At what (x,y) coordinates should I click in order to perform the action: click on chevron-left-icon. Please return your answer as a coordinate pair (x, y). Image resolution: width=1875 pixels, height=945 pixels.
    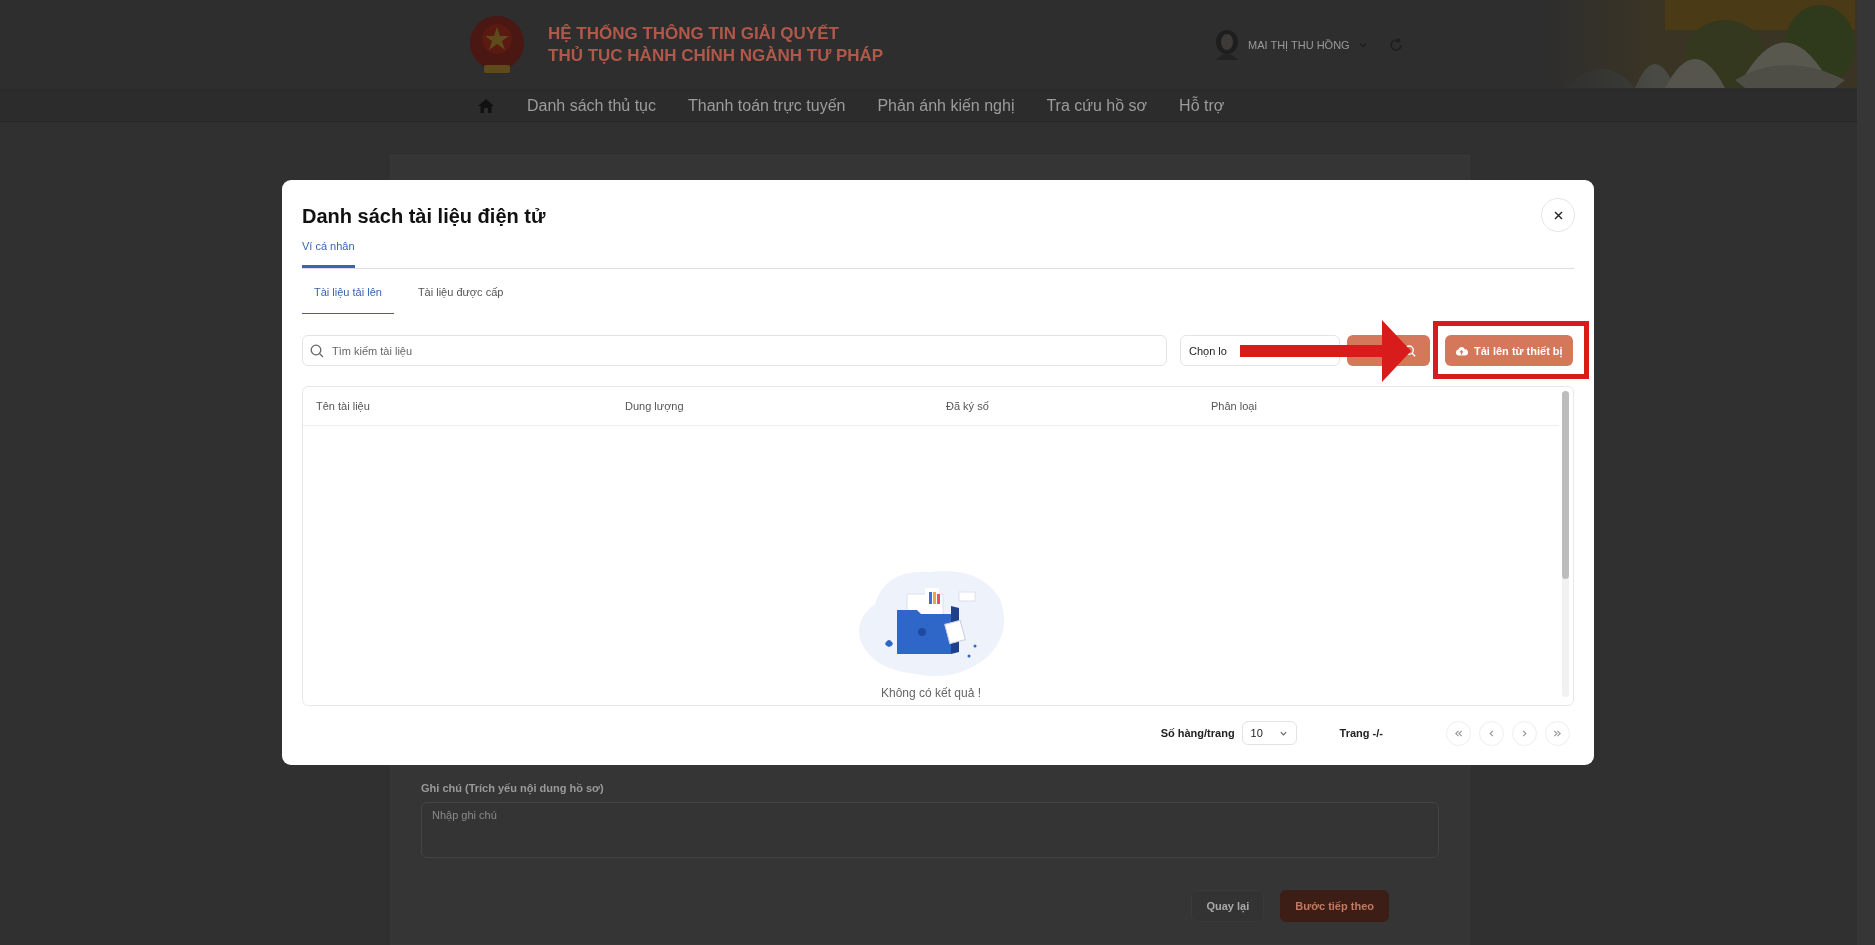
    Looking at the image, I should click on (1491, 733).